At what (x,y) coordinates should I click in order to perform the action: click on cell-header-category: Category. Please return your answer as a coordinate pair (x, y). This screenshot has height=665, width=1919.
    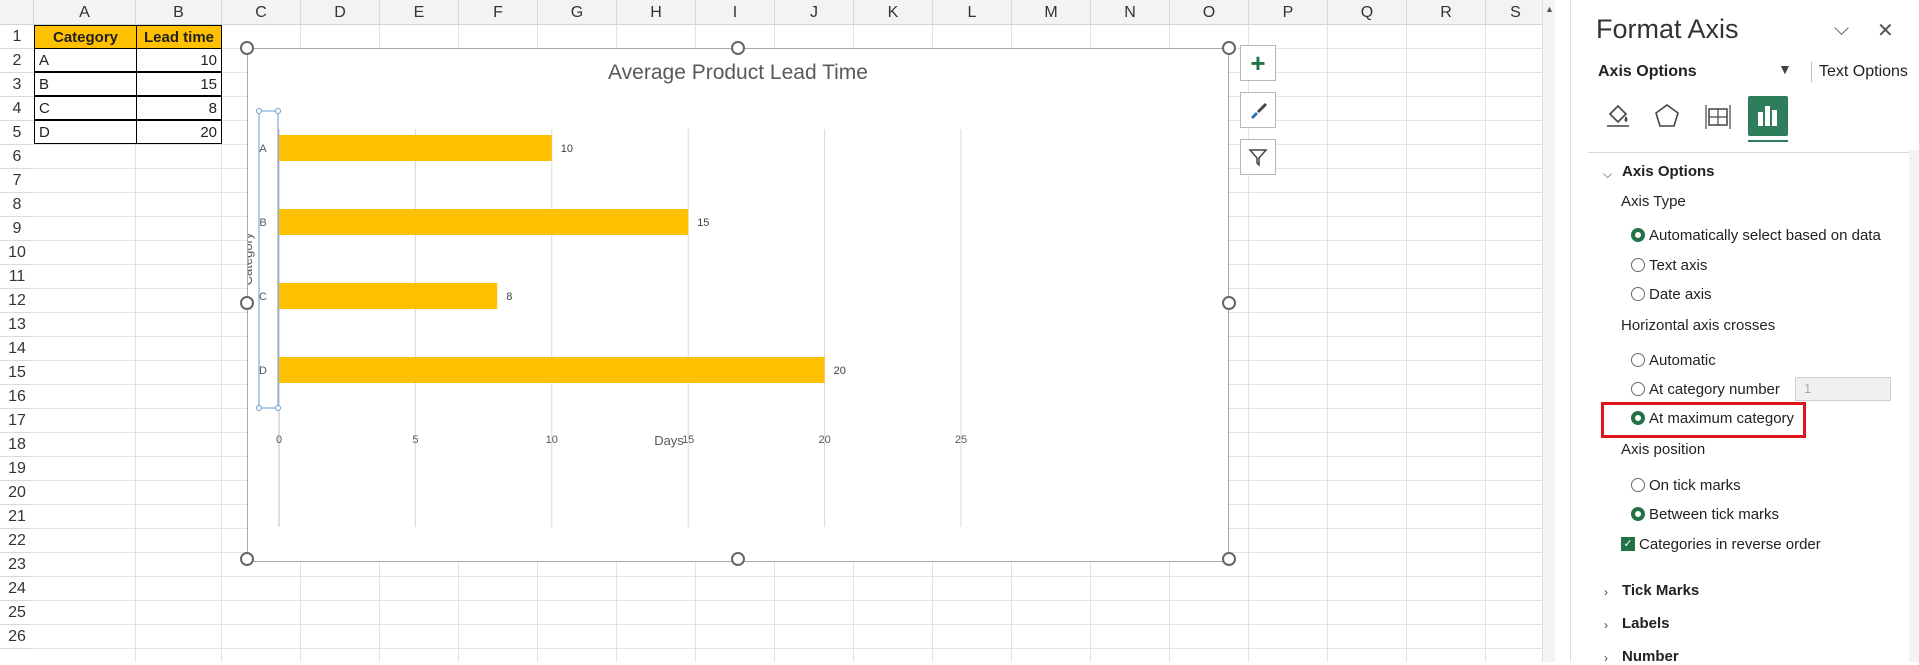
    Looking at the image, I should click on (85, 37).